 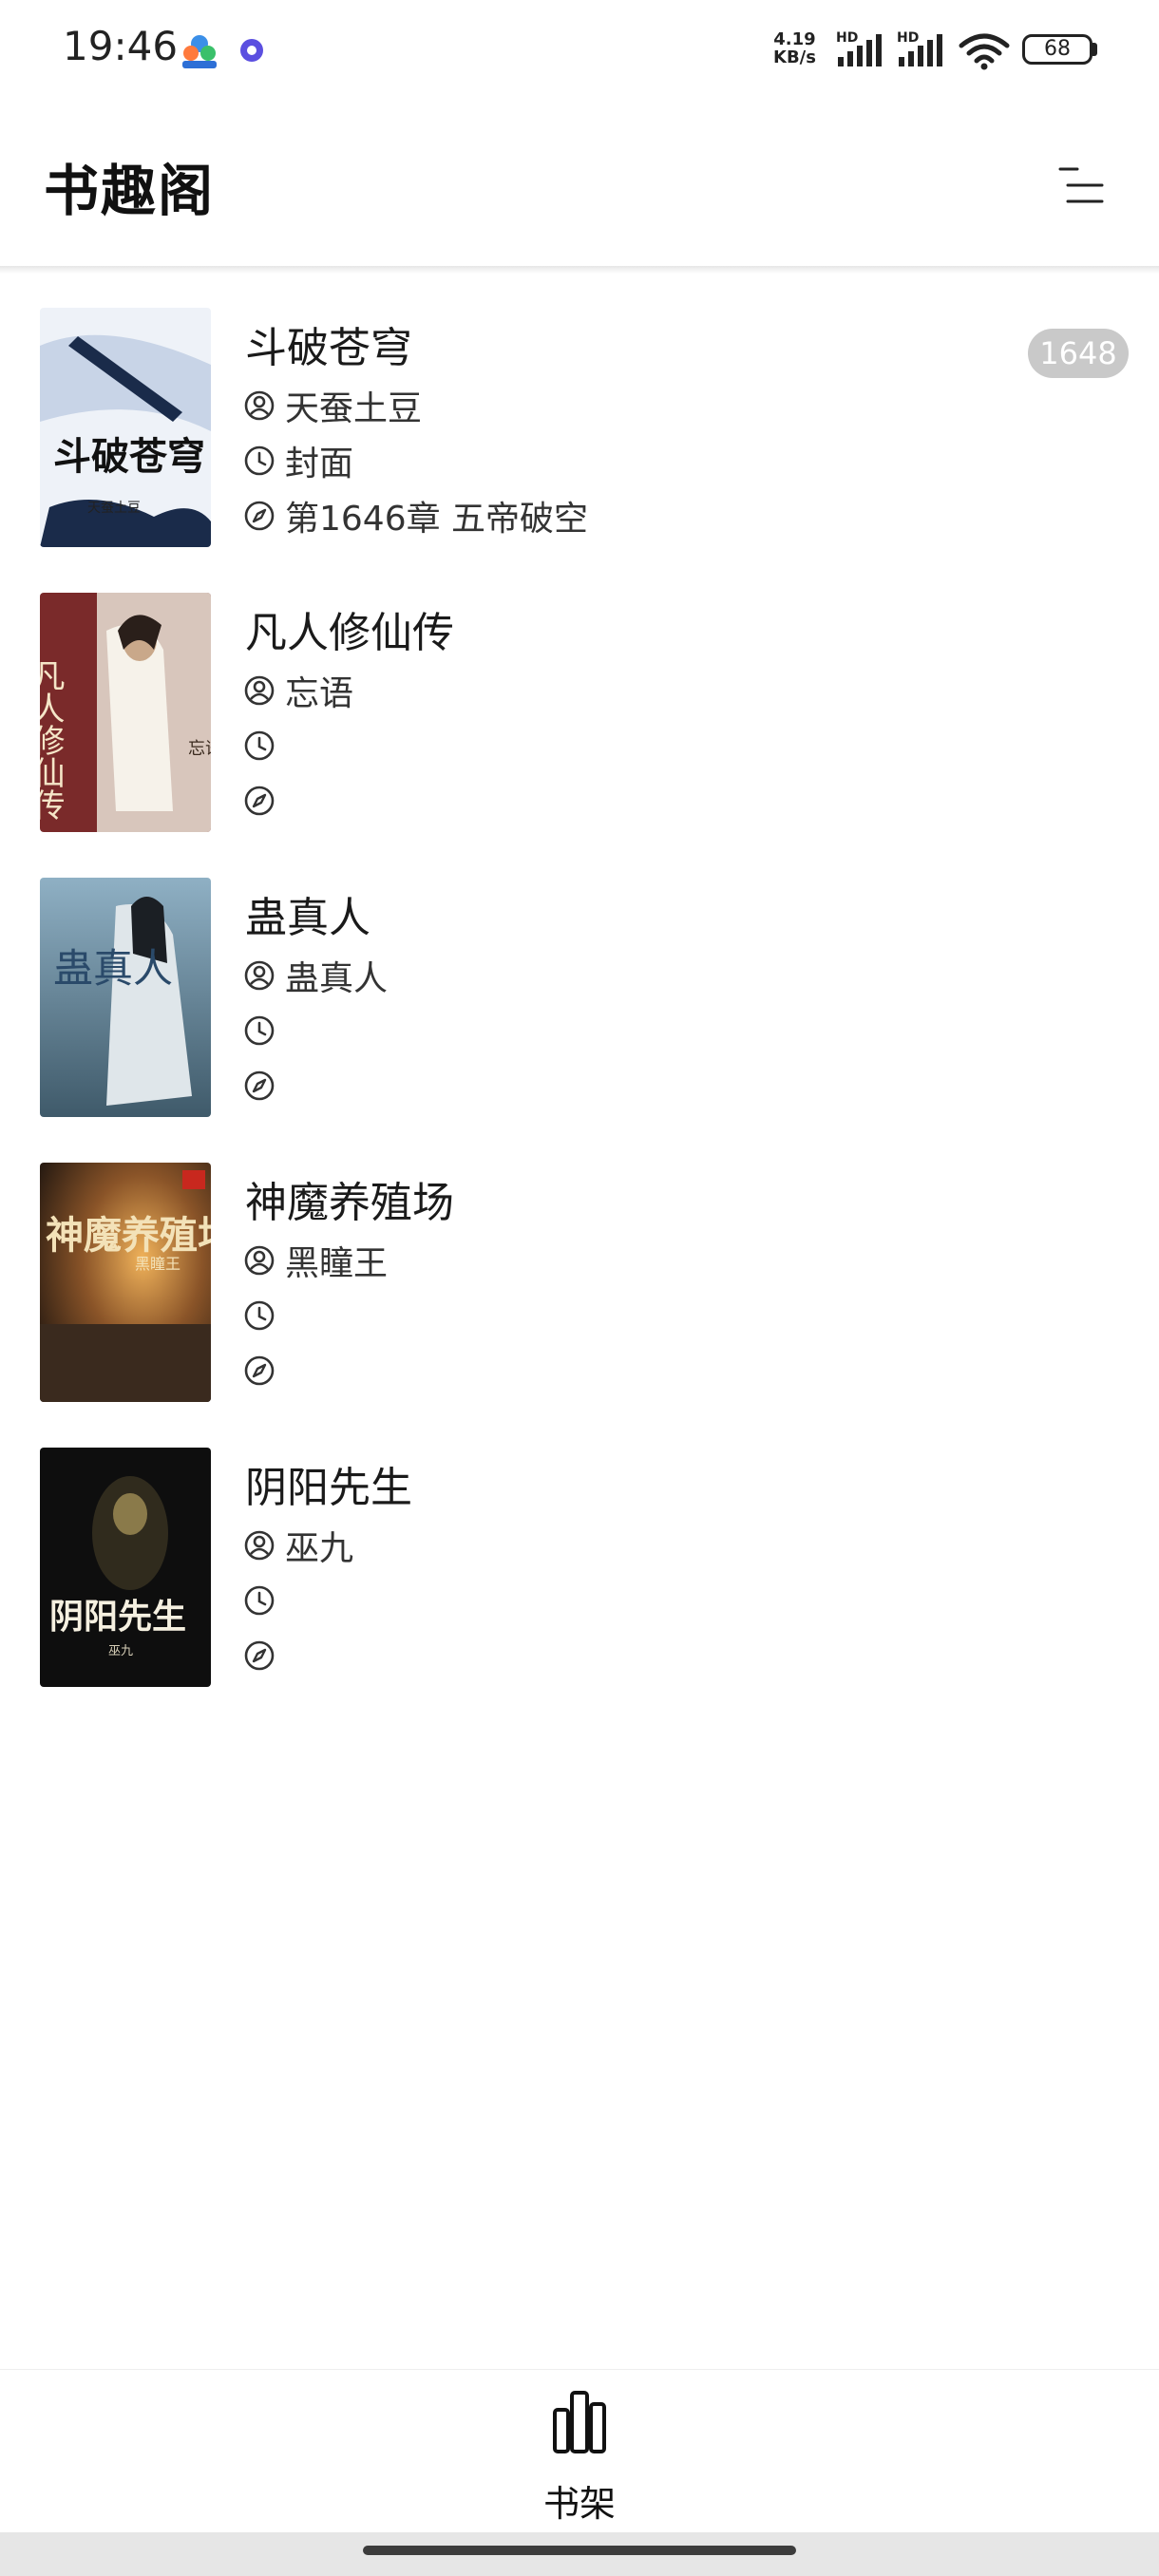 I want to click on book-update: 封面, so click(x=319, y=464).